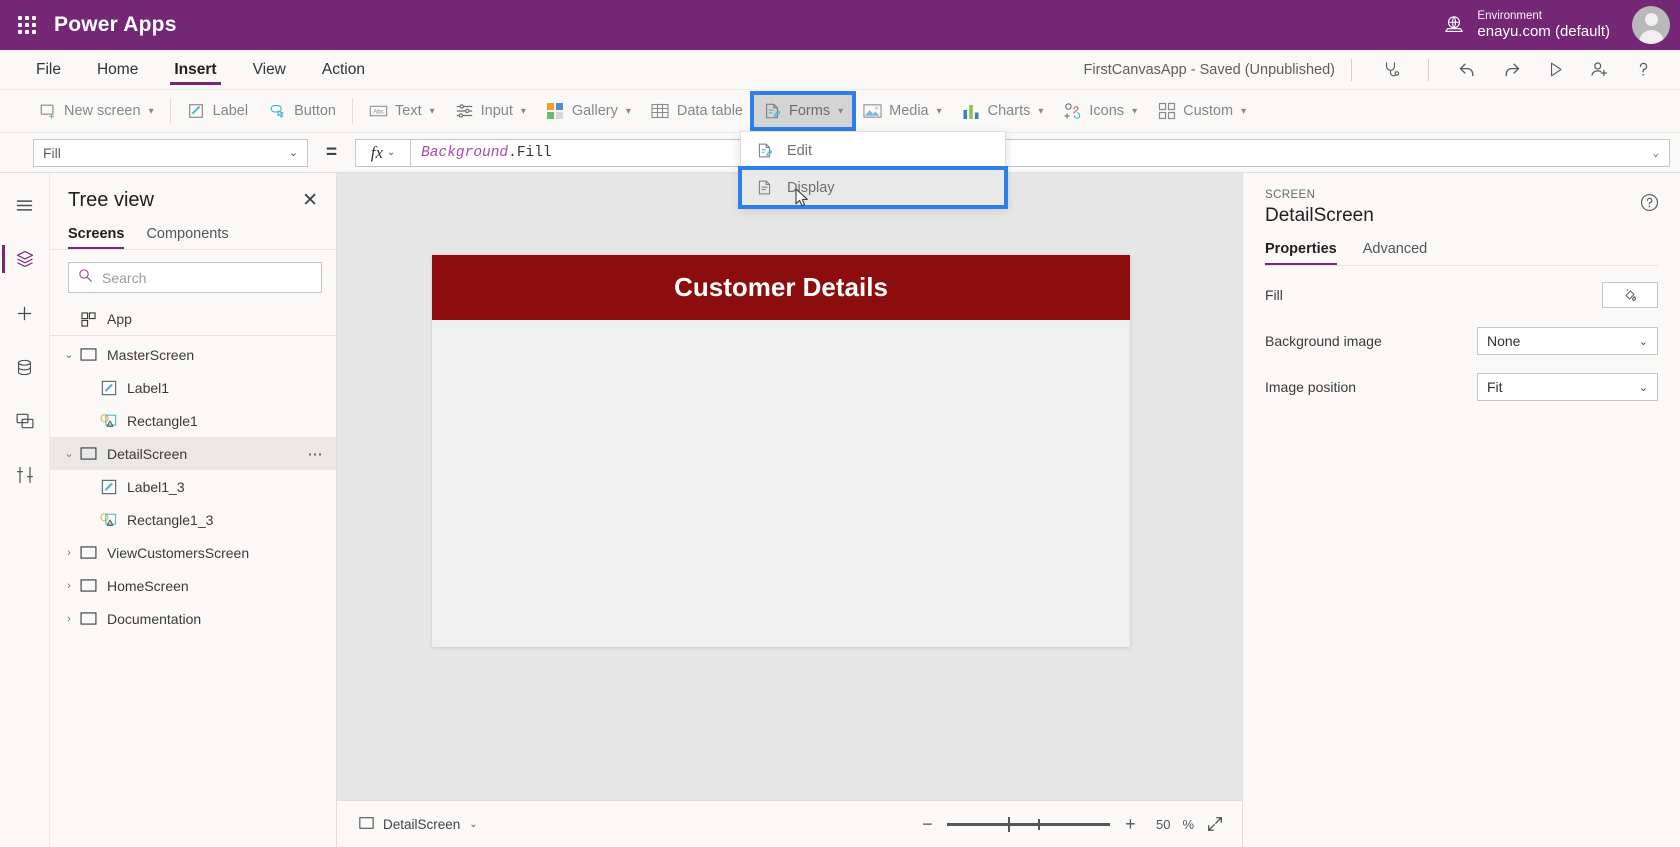 This screenshot has height=847, width=1680. Describe the element at coordinates (25, 205) in the screenshot. I see `hamburger-menu-icon` at that location.